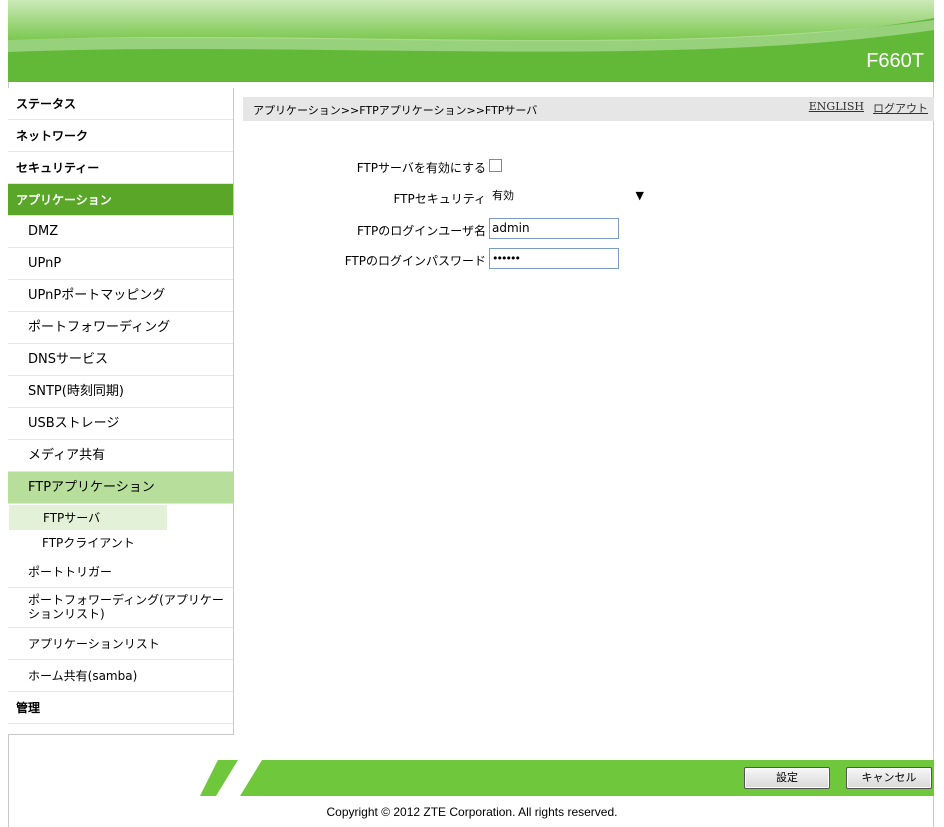 The image size is (944, 827). What do you see at coordinates (495, 163) in the screenshot?
I see `enable-ftp-checkbox` at bounding box center [495, 163].